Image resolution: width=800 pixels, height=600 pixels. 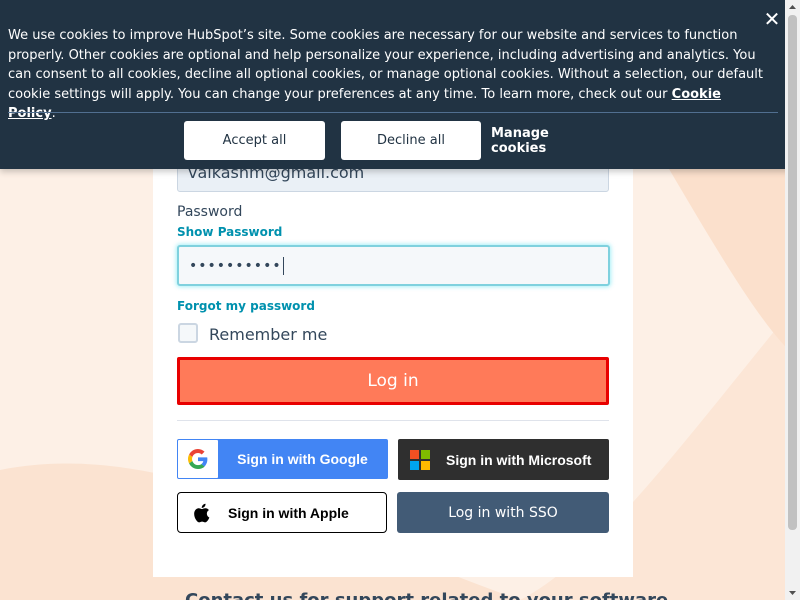 I want to click on text-caret, so click(x=283, y=265).